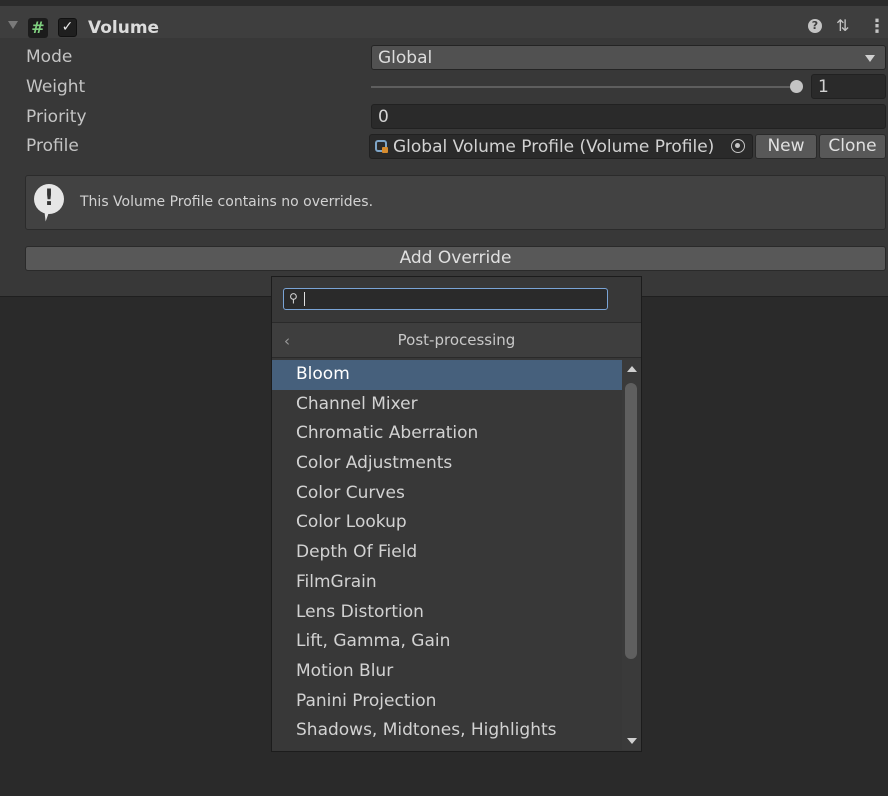 The width and height of the screenshot is (888, 796). What do you see at coordinates (49, 57) in the screenshot?
I see `mode-label: Mode` at bounding box center [49, 57].